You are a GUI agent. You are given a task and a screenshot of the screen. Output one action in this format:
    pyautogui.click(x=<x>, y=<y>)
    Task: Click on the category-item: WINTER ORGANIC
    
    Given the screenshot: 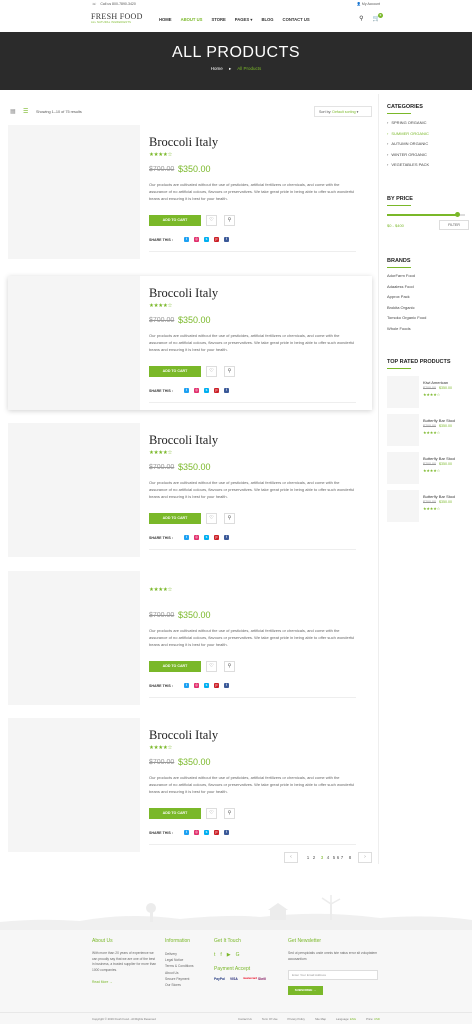 What is the action you would take?
    pyautogui.click(x=408, y=155)
    